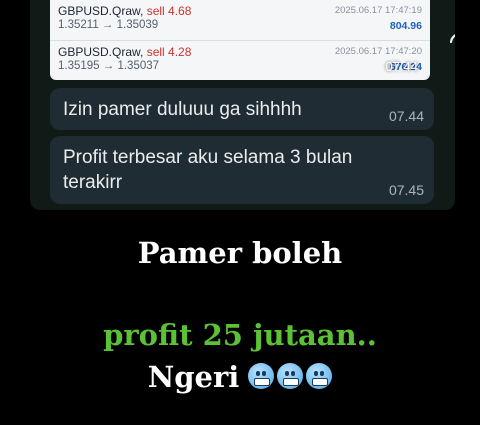  Describe the element at coordinates (182, 109) in the screenshot. I see `message-text: Izin pamer duluuu ga sihhhh` at that location.